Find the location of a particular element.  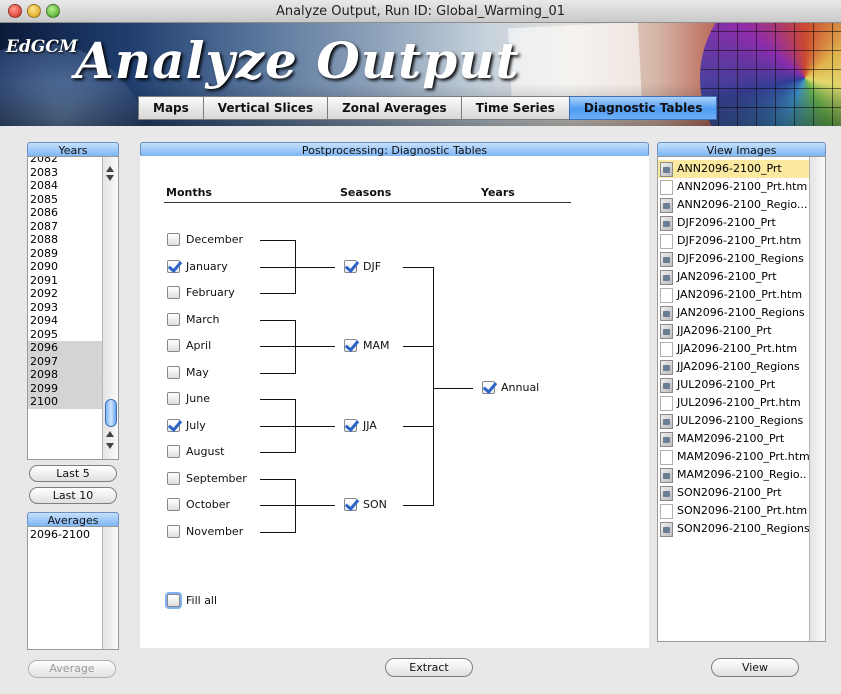

image-list-item: DJF2096-2100_Regions is located at coordinates (734, 259).